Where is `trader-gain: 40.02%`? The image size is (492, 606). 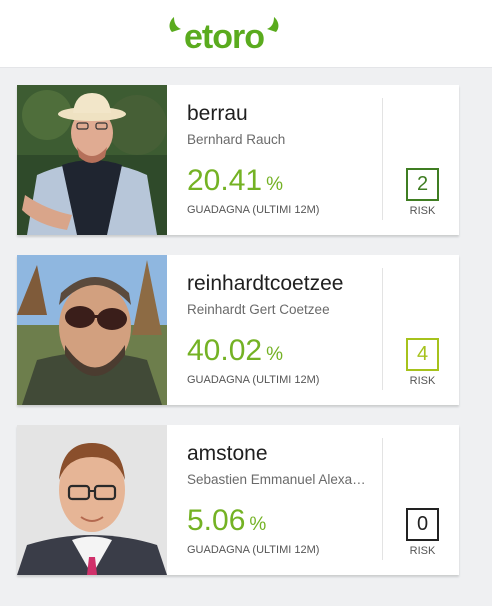
trader-gain: 40.02% is located at coordinates (235, 351).